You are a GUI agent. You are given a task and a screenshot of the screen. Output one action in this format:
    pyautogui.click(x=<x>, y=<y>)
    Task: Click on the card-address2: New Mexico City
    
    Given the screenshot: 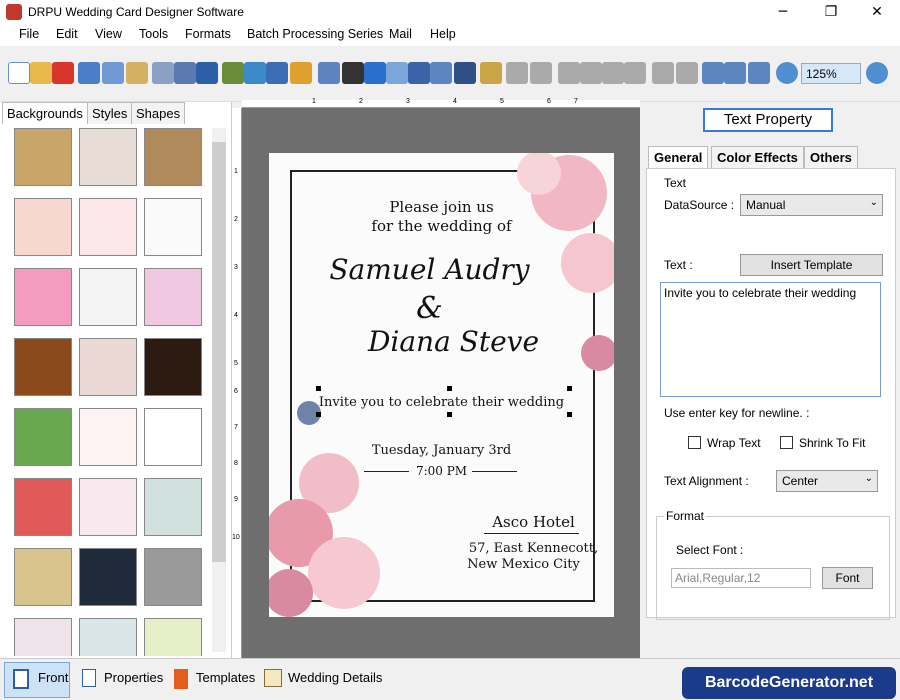 What is the action you would take?
    pyautogui.click(x=482, y=564)
    